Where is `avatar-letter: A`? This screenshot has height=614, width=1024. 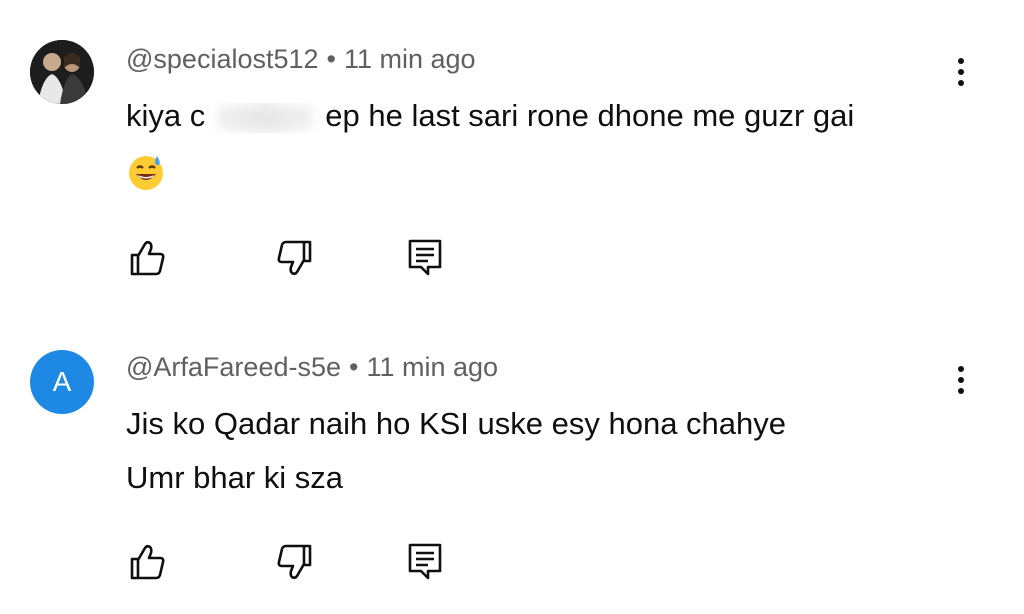 avatar-letter: A is located at coordinates (62, 381).